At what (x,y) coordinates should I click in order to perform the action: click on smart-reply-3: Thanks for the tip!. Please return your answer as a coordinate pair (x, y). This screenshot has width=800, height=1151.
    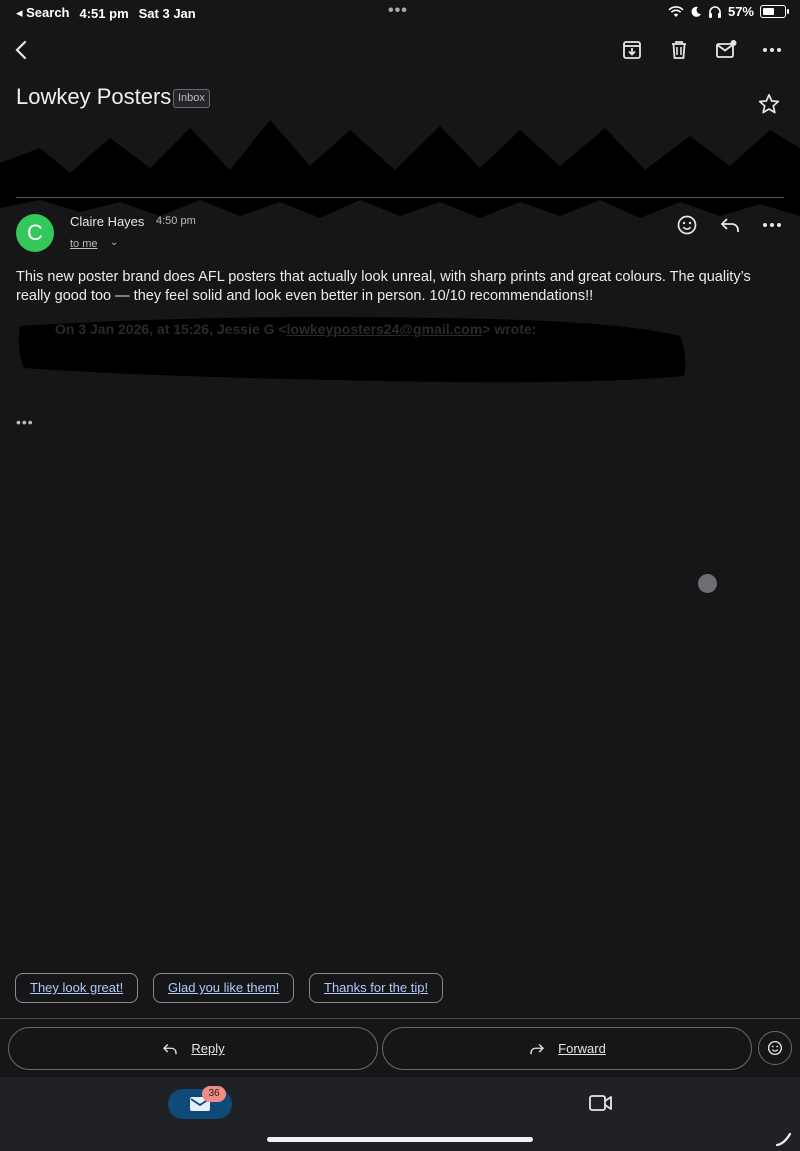
    Looking at the image, I should click on (376, 988).